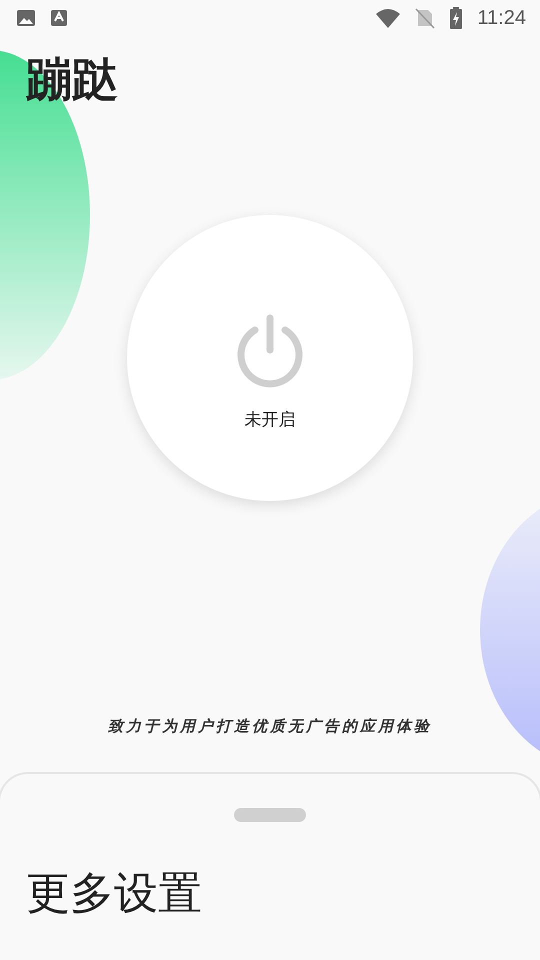 This screenshot has height=960, width=540. I want to click on sheet-title: 更多设置, so click(114, 894).